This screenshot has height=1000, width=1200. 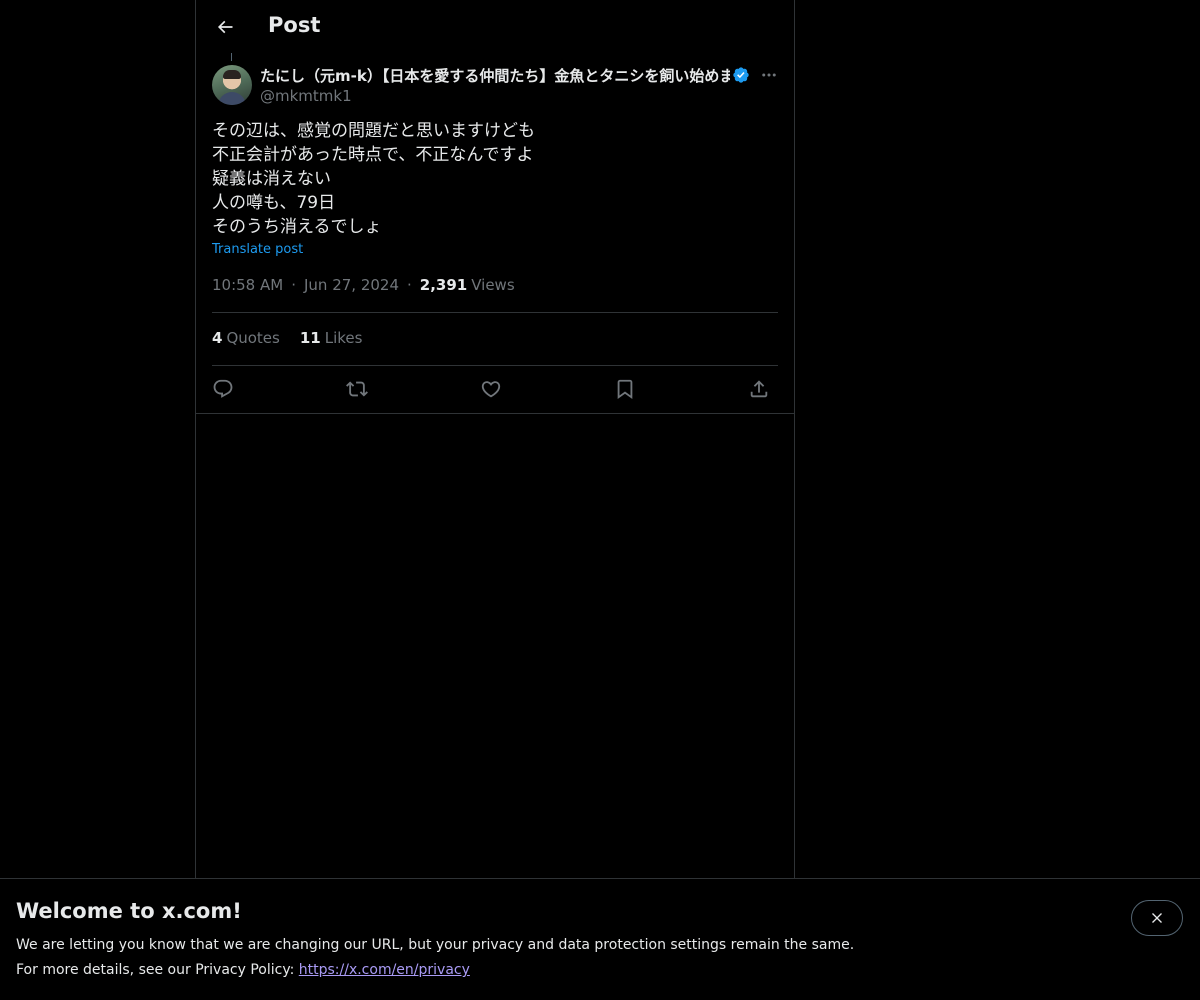 I want to click on engagement-stats: 4 Quotes 11 Likes, so click(x=297, y=338).